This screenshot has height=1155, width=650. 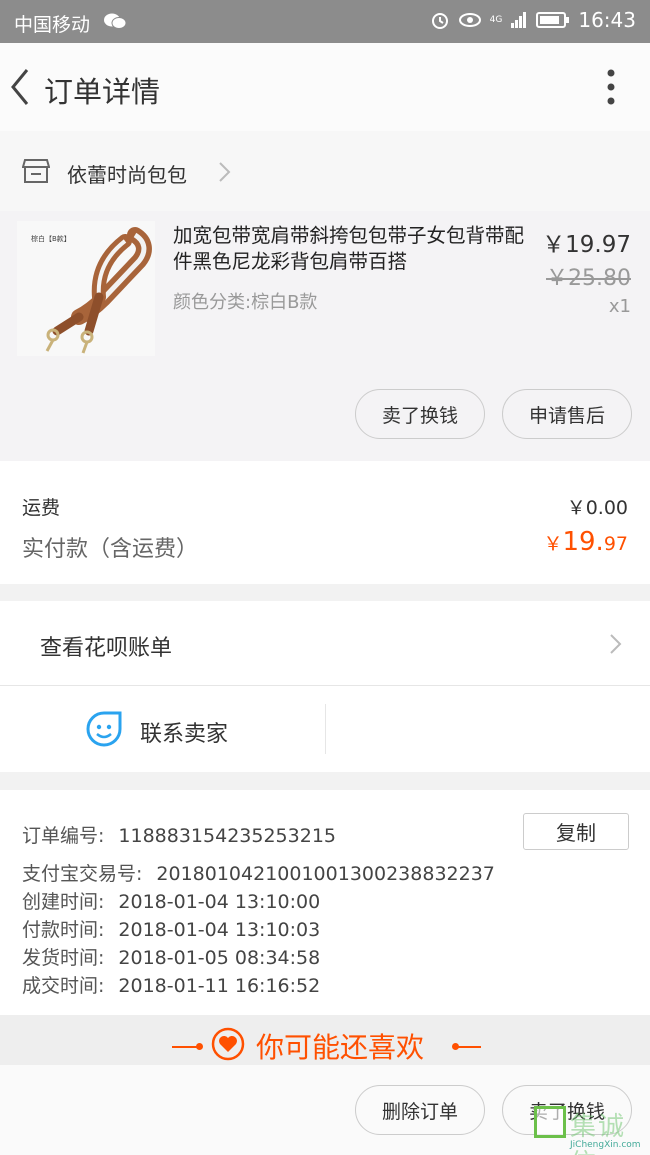 I want to click on huabei-label: 查看花呗账单, so click(x=106, y=648).